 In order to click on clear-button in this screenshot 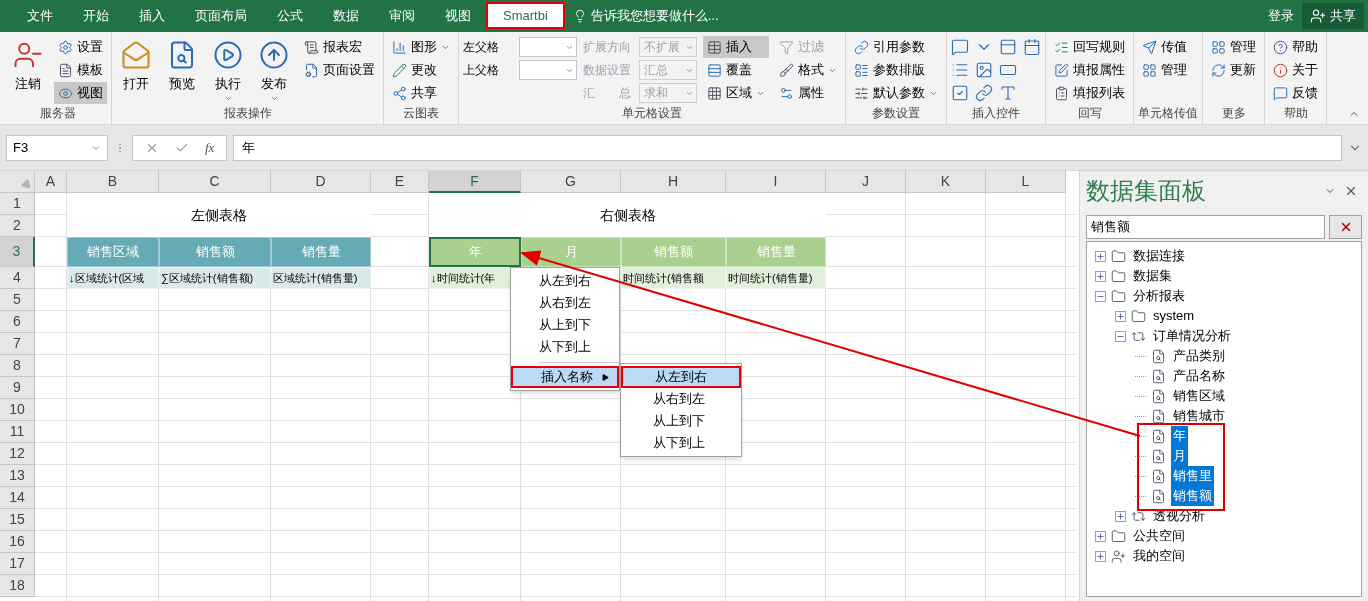, I will do `click(1345, 227)`.